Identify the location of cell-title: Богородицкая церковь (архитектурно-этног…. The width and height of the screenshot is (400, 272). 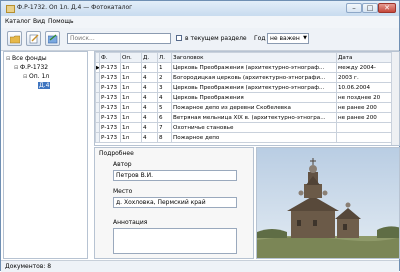
(254, 77).